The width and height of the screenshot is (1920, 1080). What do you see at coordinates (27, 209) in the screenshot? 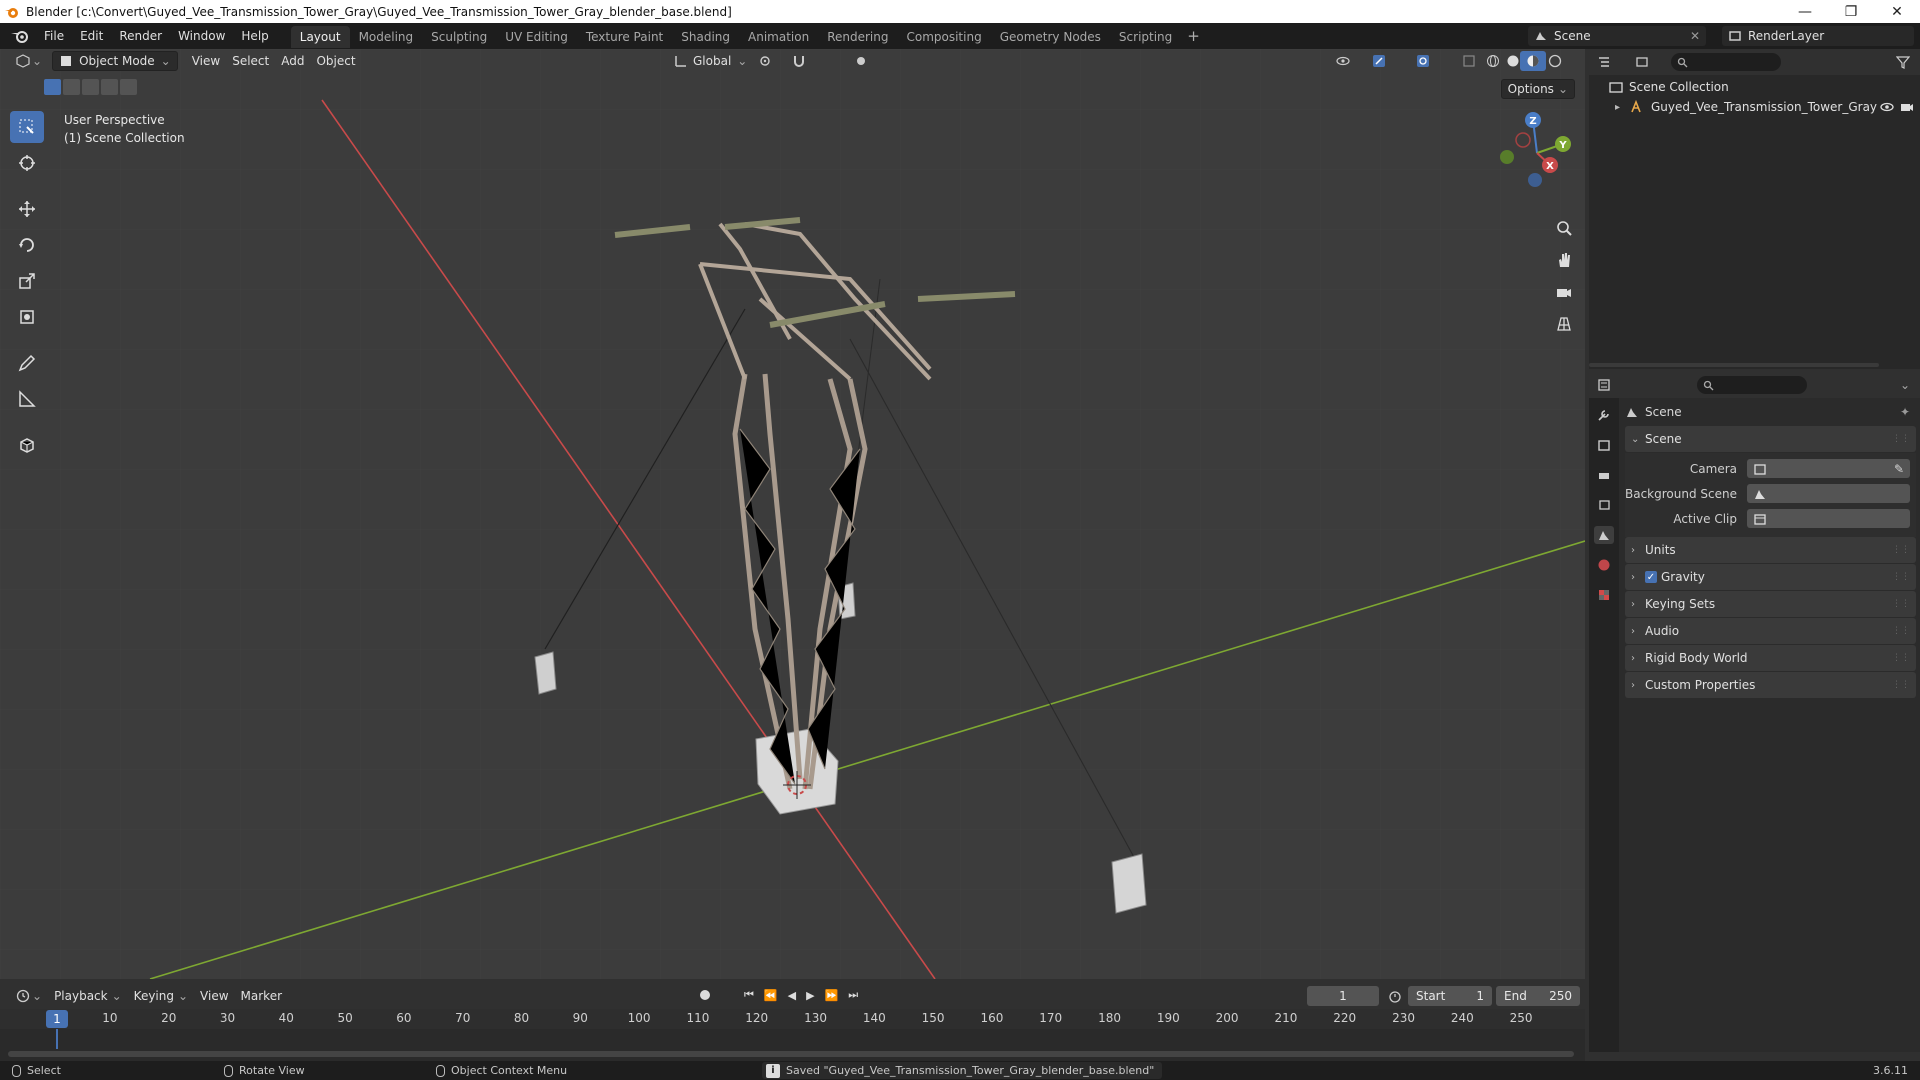
I see `move-tool` at bounding box center [27, 209].